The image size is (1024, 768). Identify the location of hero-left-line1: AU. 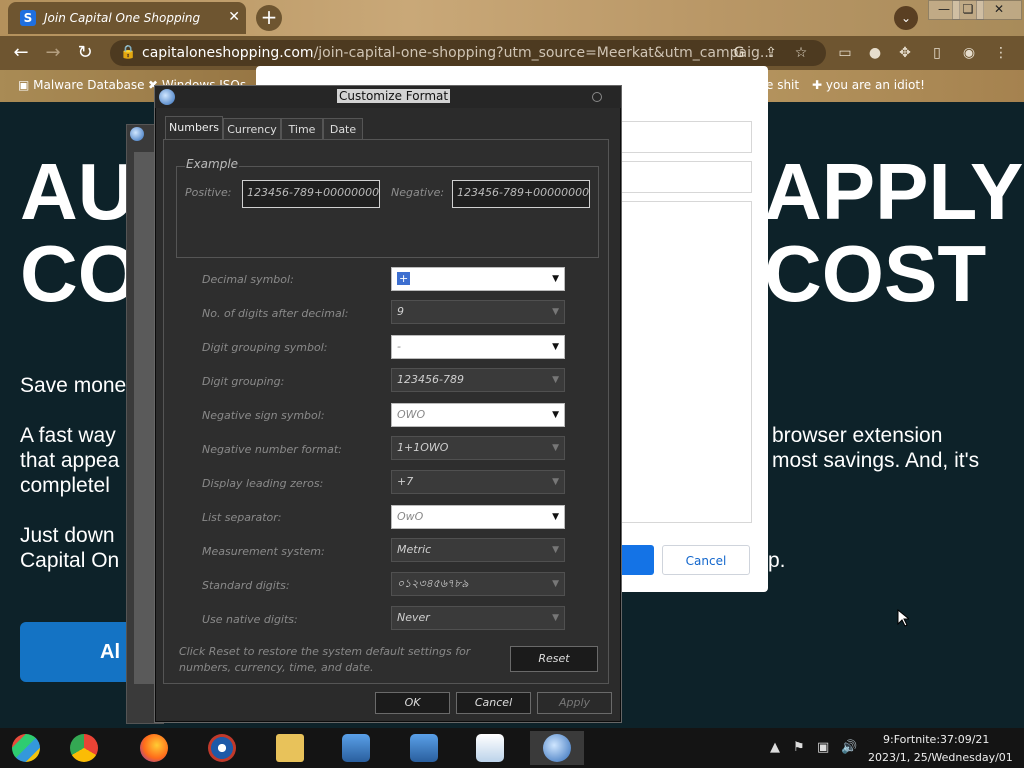
(78, 191).